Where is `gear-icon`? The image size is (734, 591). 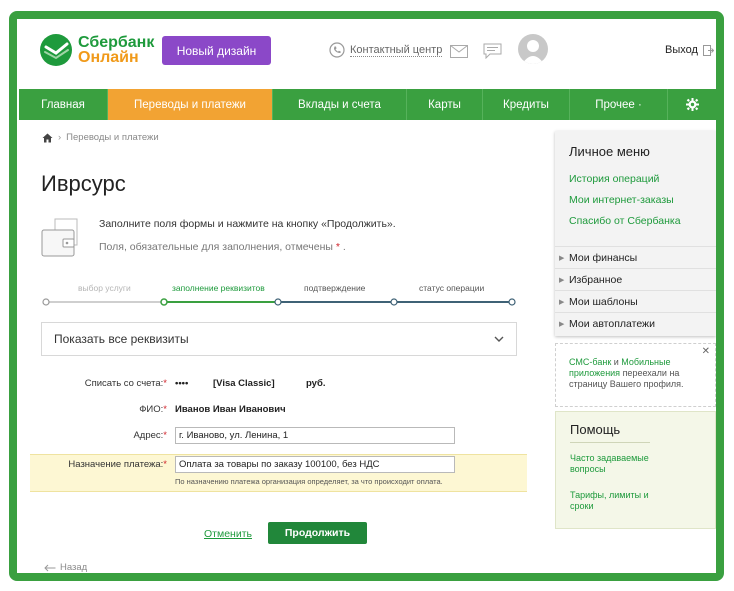 gear-icon is located at coordinates (692, 104).